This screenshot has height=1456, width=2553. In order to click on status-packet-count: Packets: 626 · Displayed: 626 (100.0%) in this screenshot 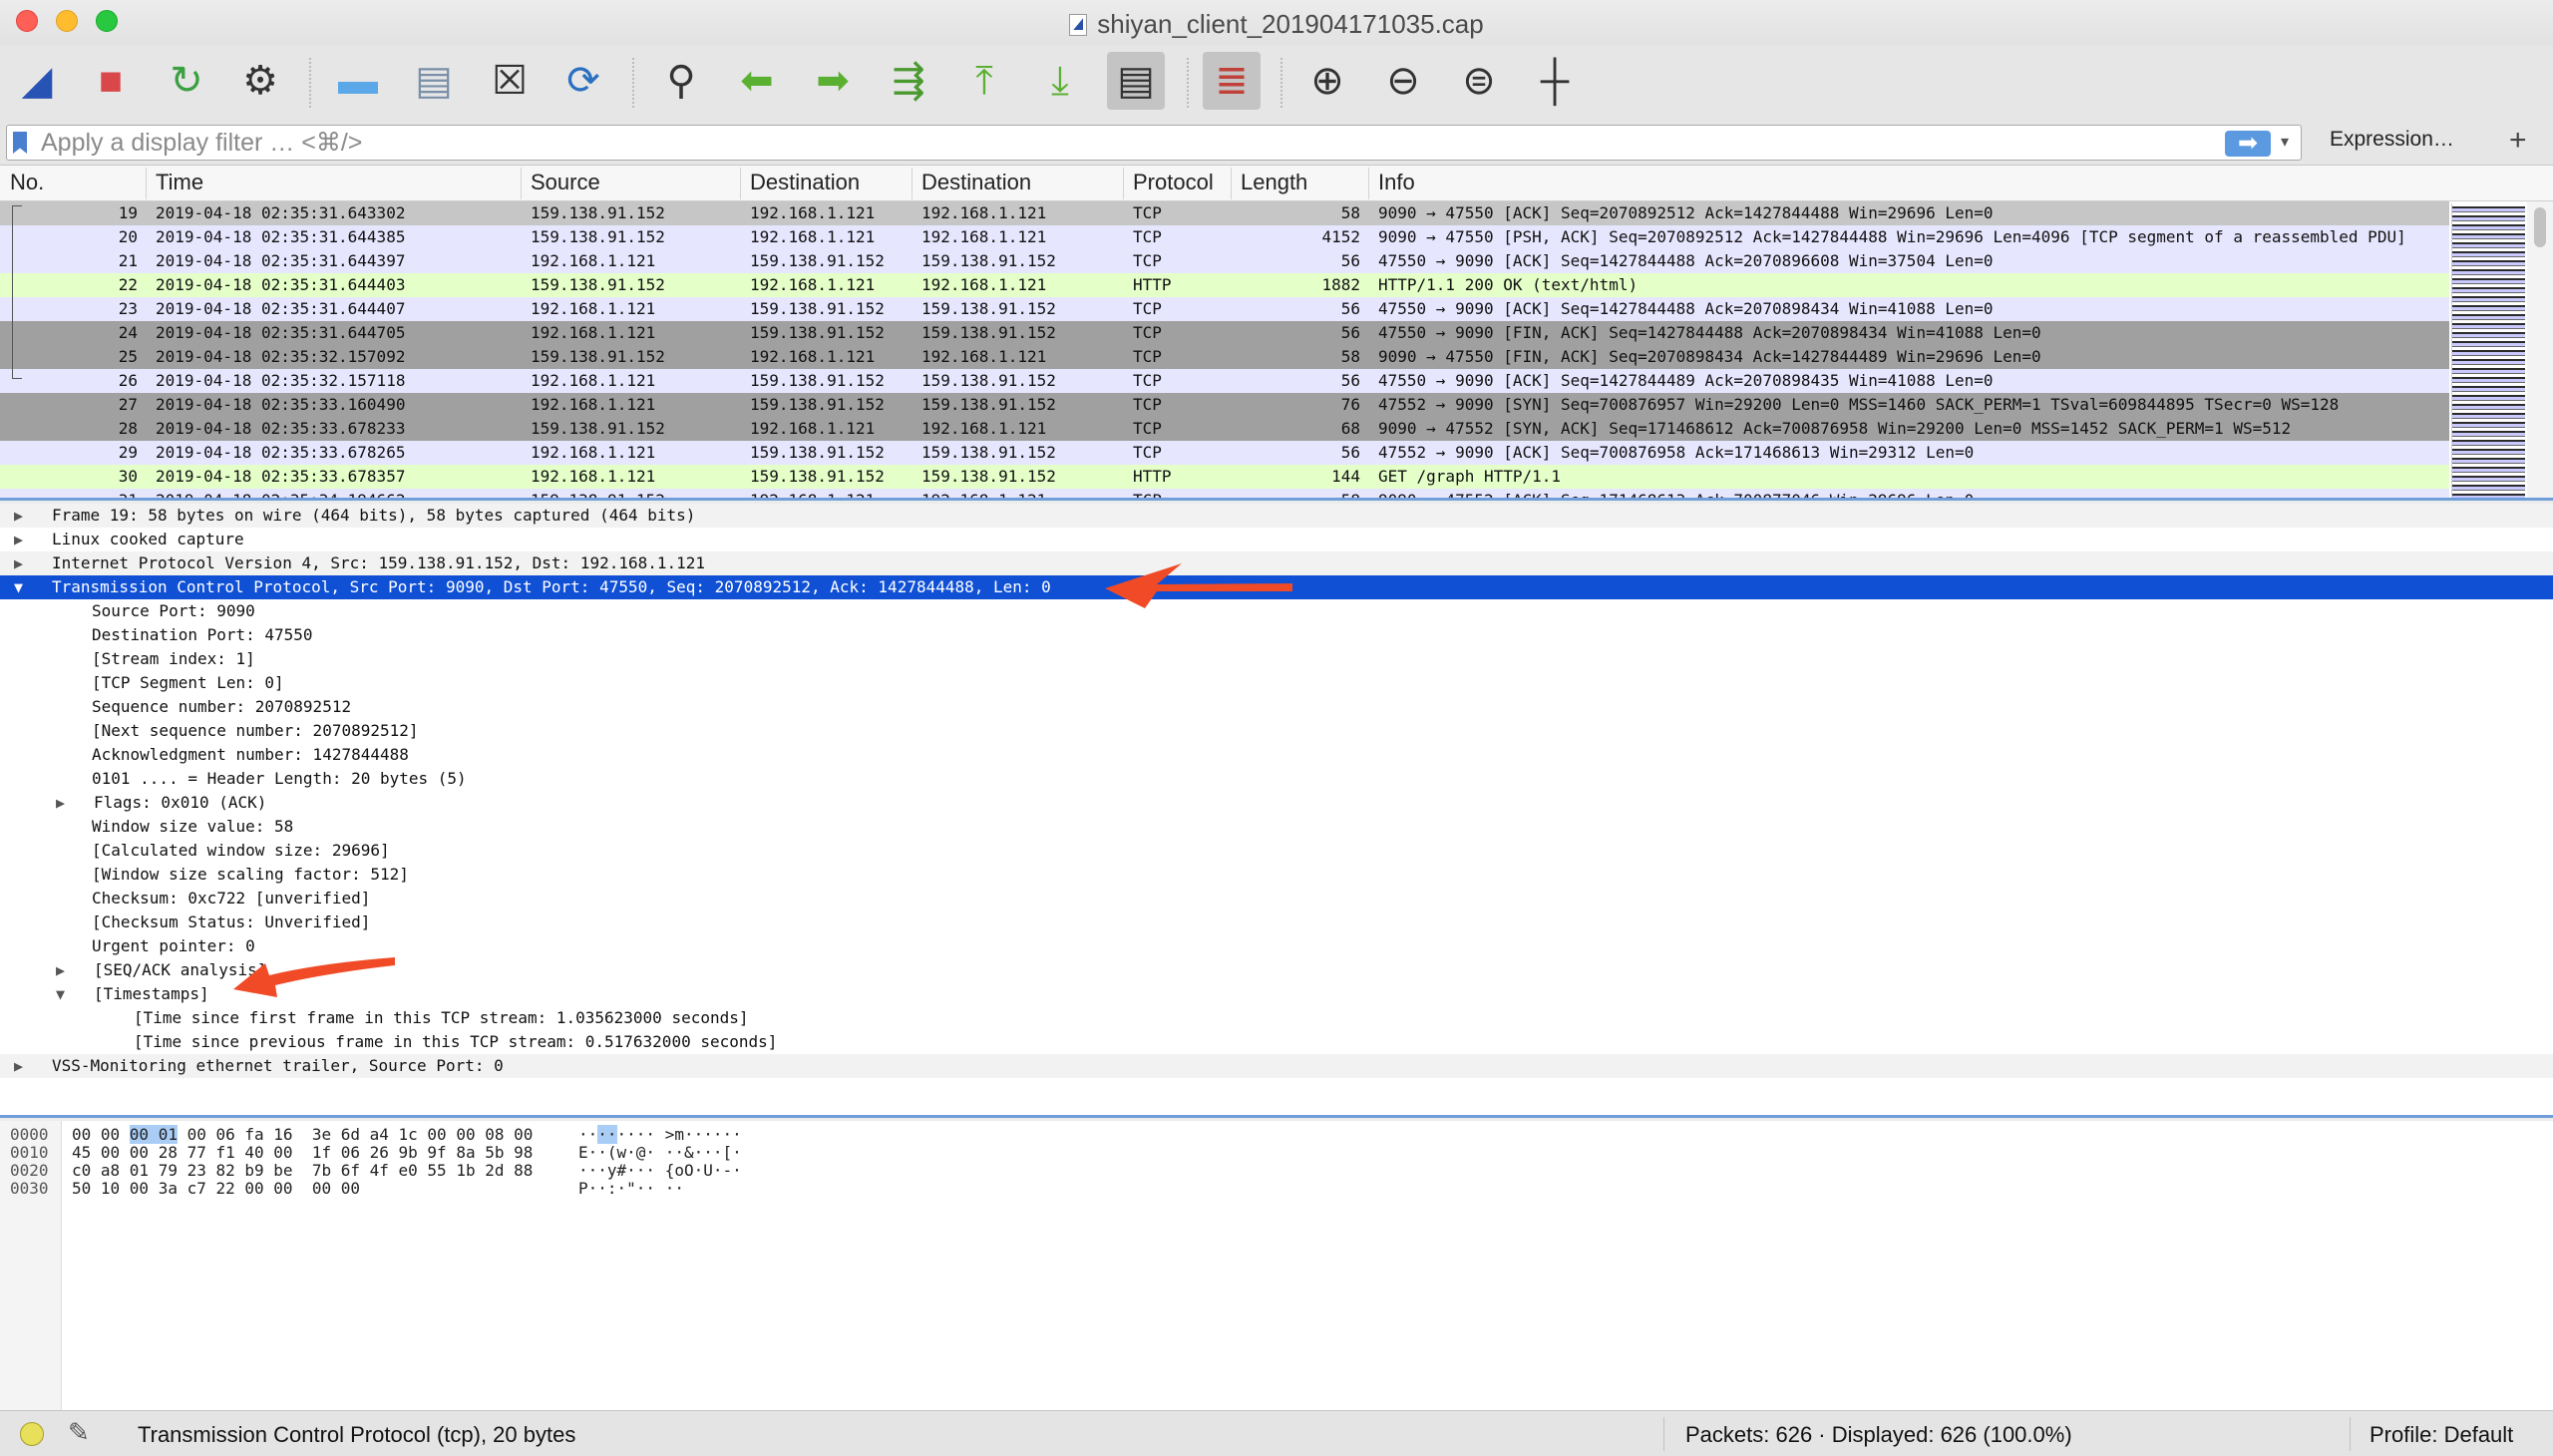, I will do `click(1879, 1434)`.